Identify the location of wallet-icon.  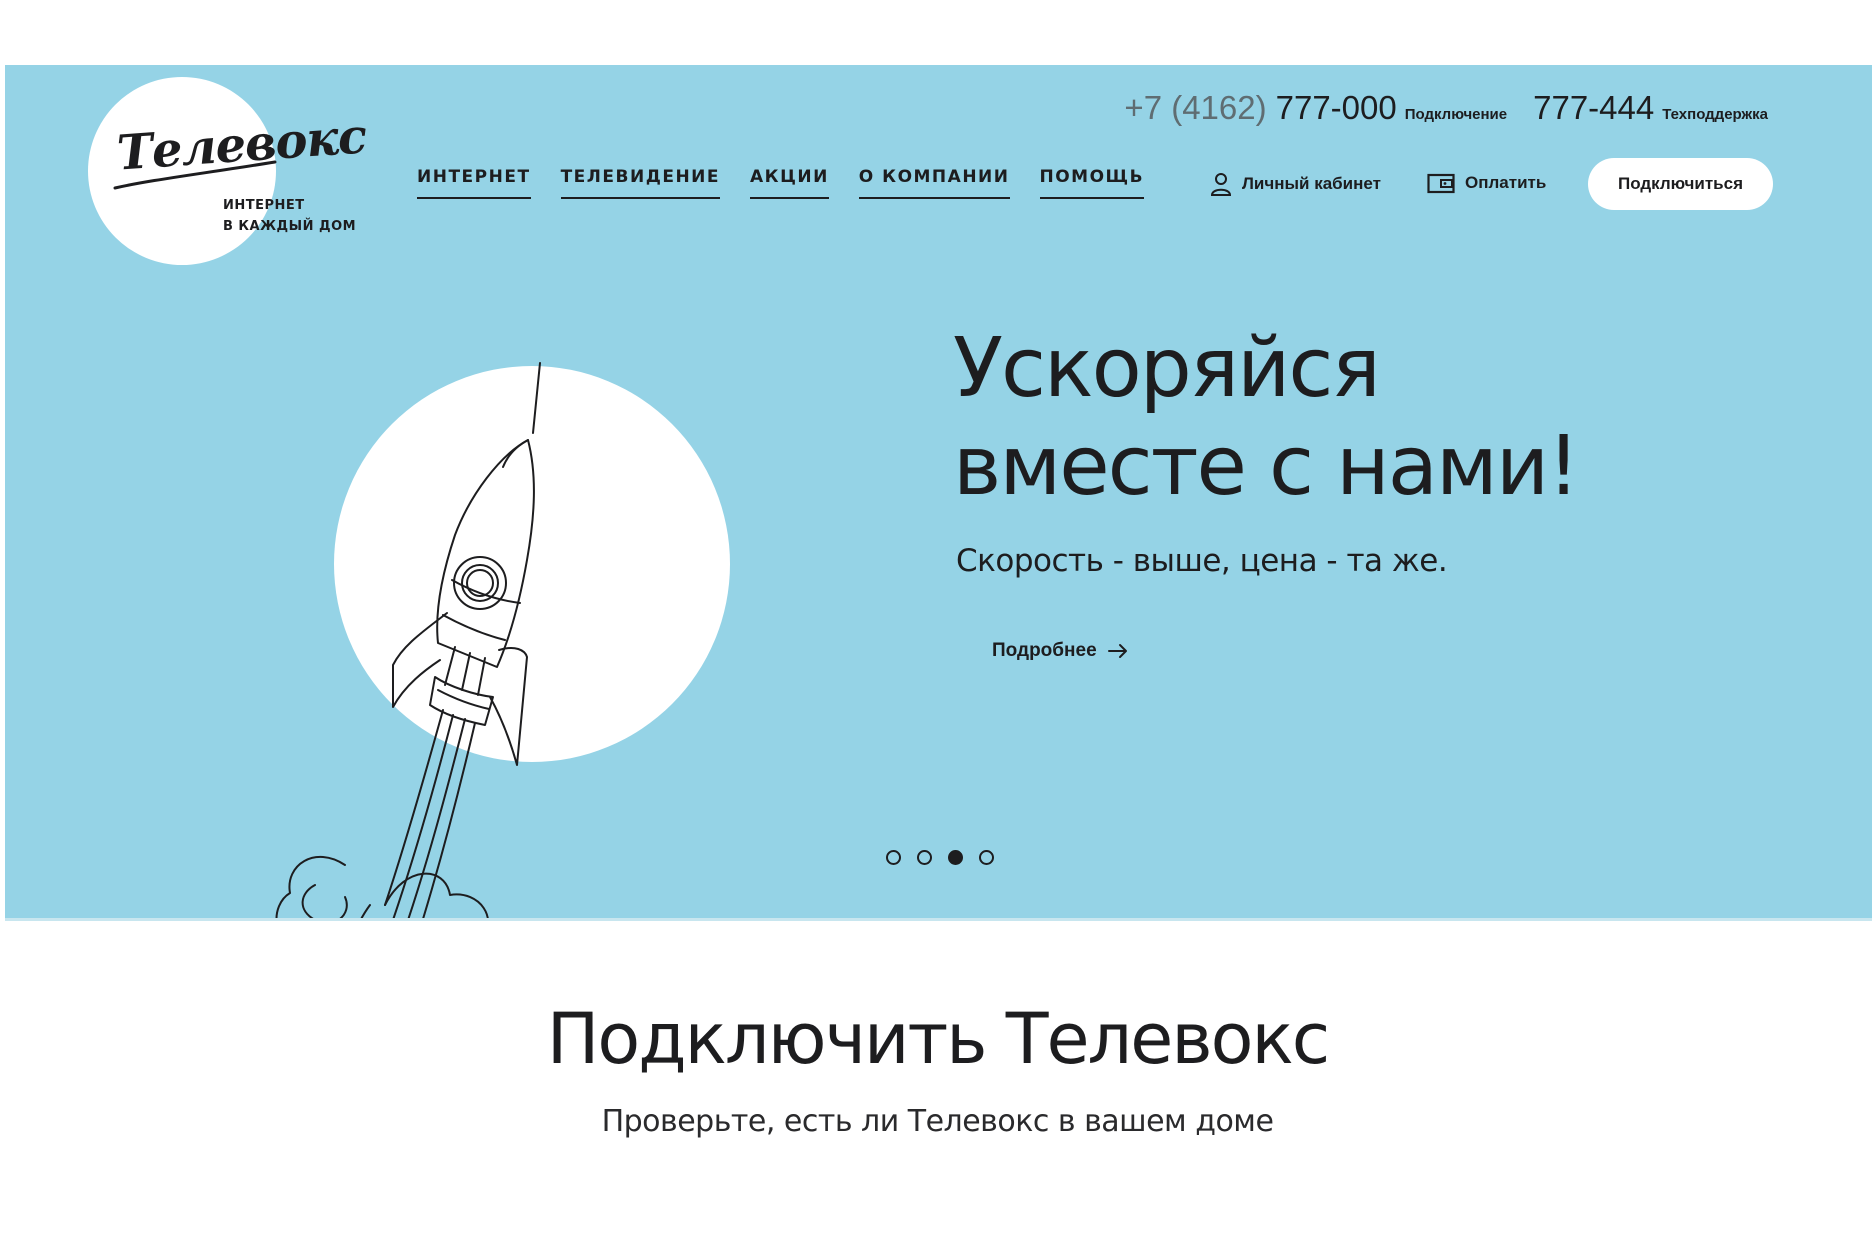
(1441, 183).